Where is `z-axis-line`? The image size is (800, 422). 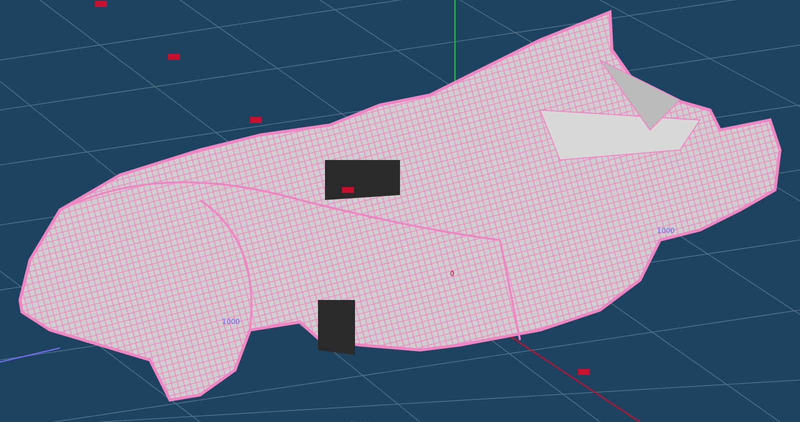
z-axis-line is located at coordinates (30, 355).